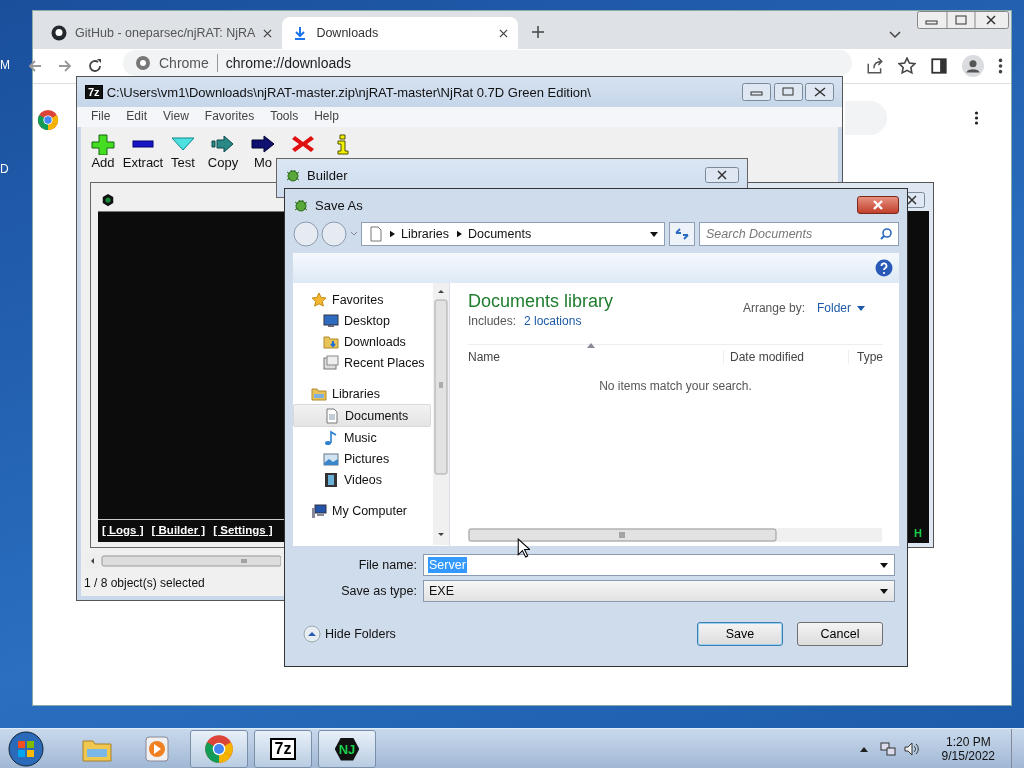 Image resolution: width=1024 pixels, height=768 pixels. What do you see at coordinates (675, 386) in the screenshot?
I see `empty-message: No items match your search.` at bounding box center [675, 386].